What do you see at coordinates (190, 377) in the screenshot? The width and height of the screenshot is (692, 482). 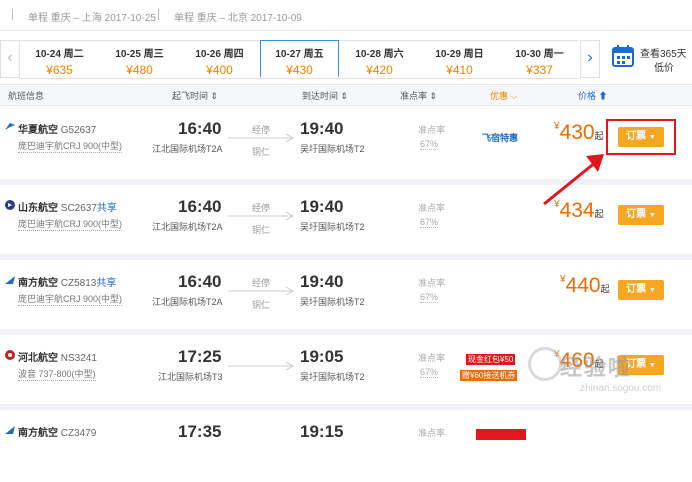 I see `depart-airport: 江北国际机场T3` at bounding box center [190, 377].